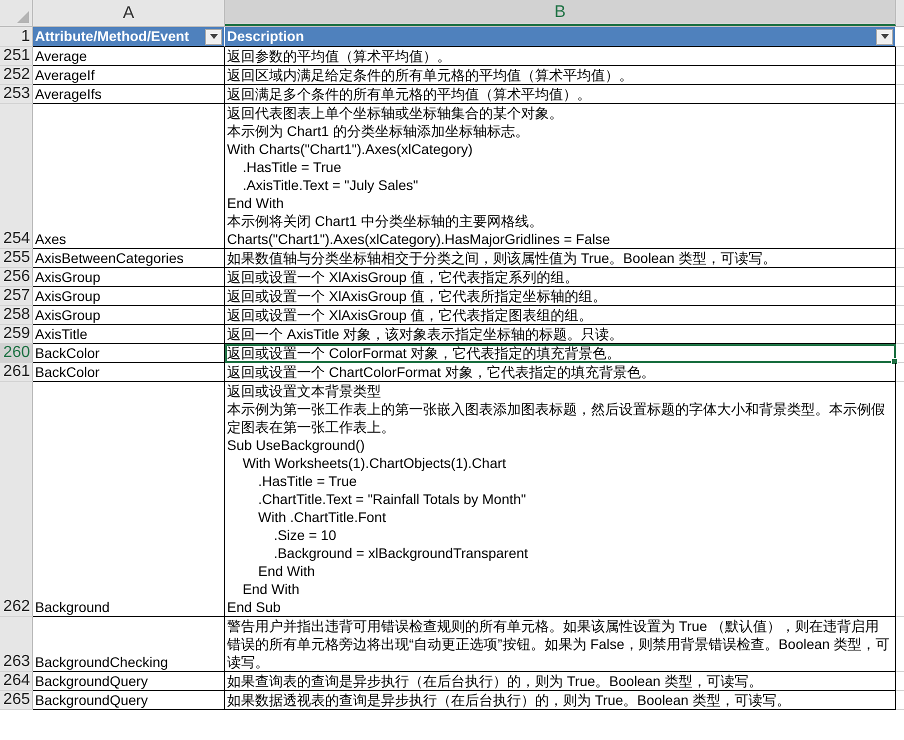 This screenshot has width=904, height=740. I want to click on description-line: 警告用户并指出违背可用错误检查规则的所有单元格。如果该属性设置为 True （默认值），则在违背启用错误的所有单元格旁边将出现“自动更正选项”按钮。如果为 False，则禁用背景错误检查。Boolean 类型，可读写。, so click(559, 644).